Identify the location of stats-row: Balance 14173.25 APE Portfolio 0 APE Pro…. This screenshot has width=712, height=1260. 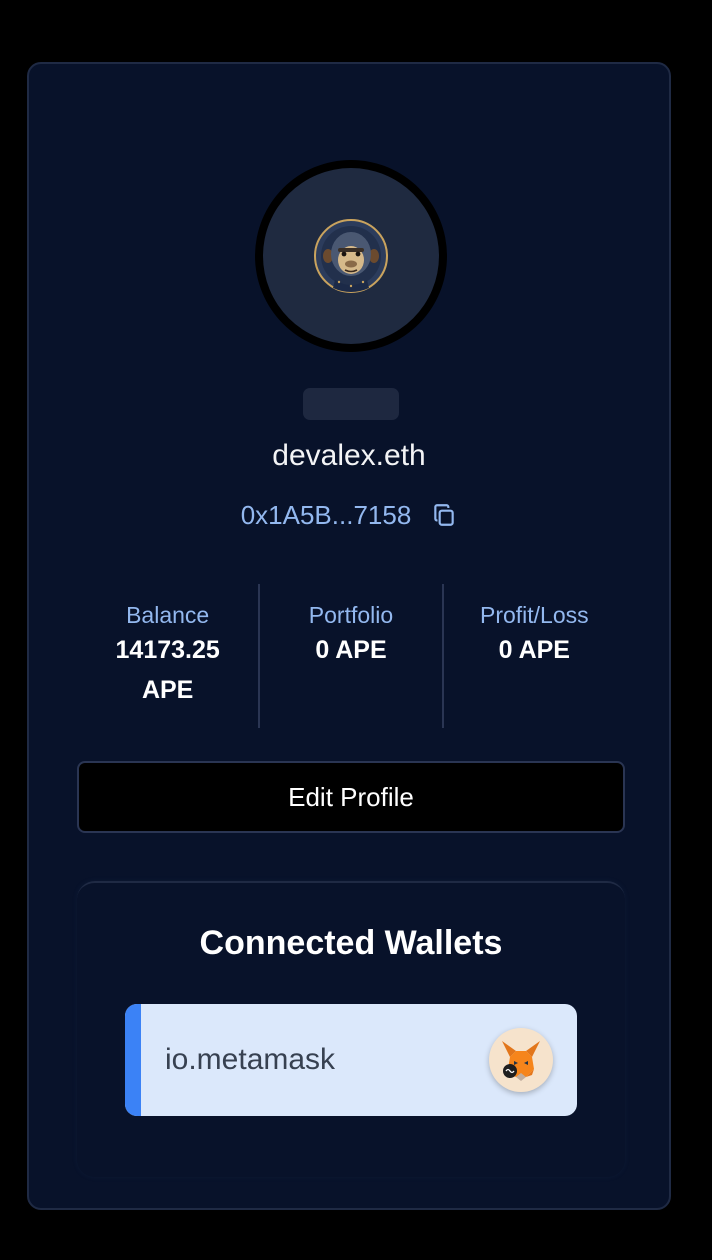
(351, 656).